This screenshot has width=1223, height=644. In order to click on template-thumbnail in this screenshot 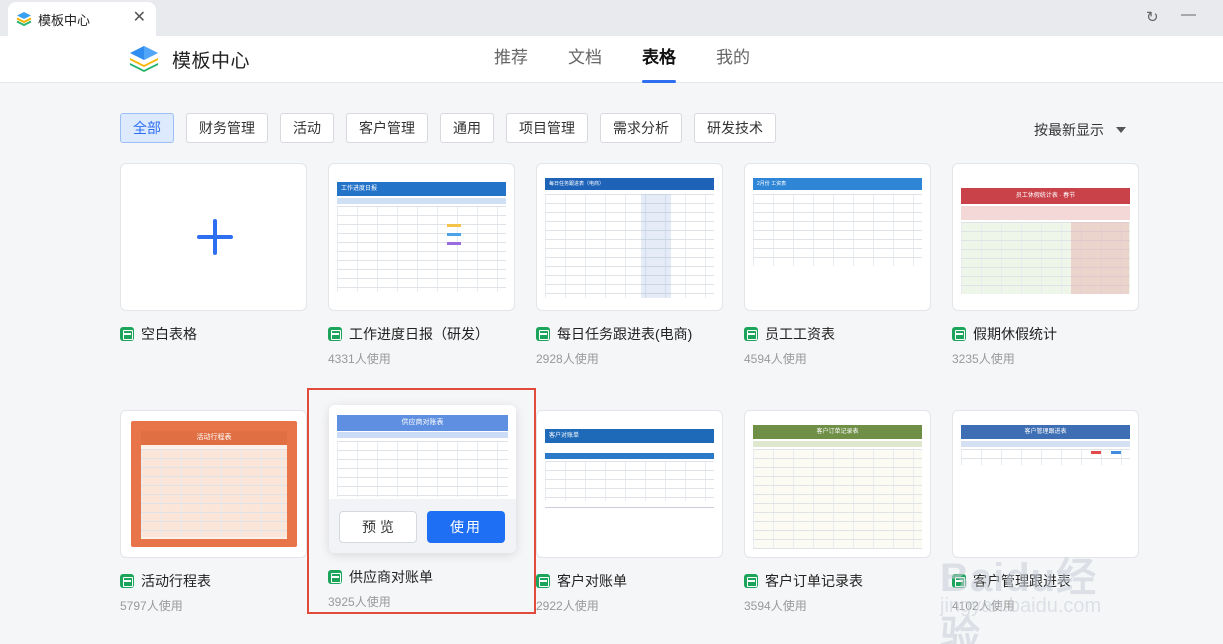, I will do `click(213, 237)`.